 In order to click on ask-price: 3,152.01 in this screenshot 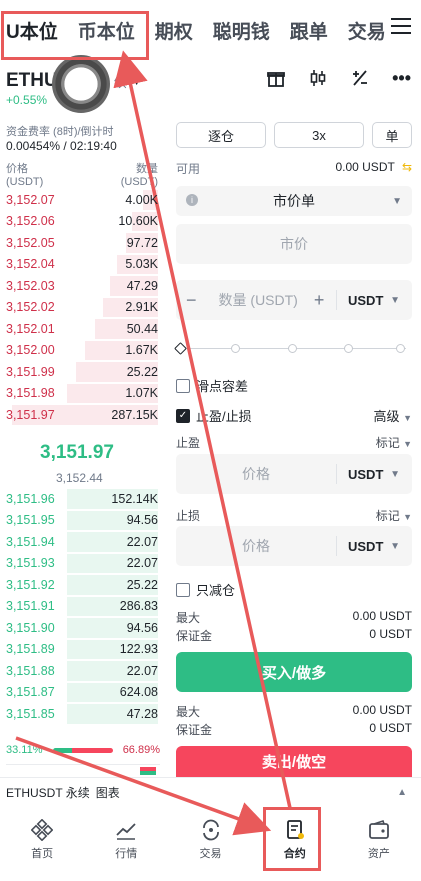, I will do `click(30, 328)`.